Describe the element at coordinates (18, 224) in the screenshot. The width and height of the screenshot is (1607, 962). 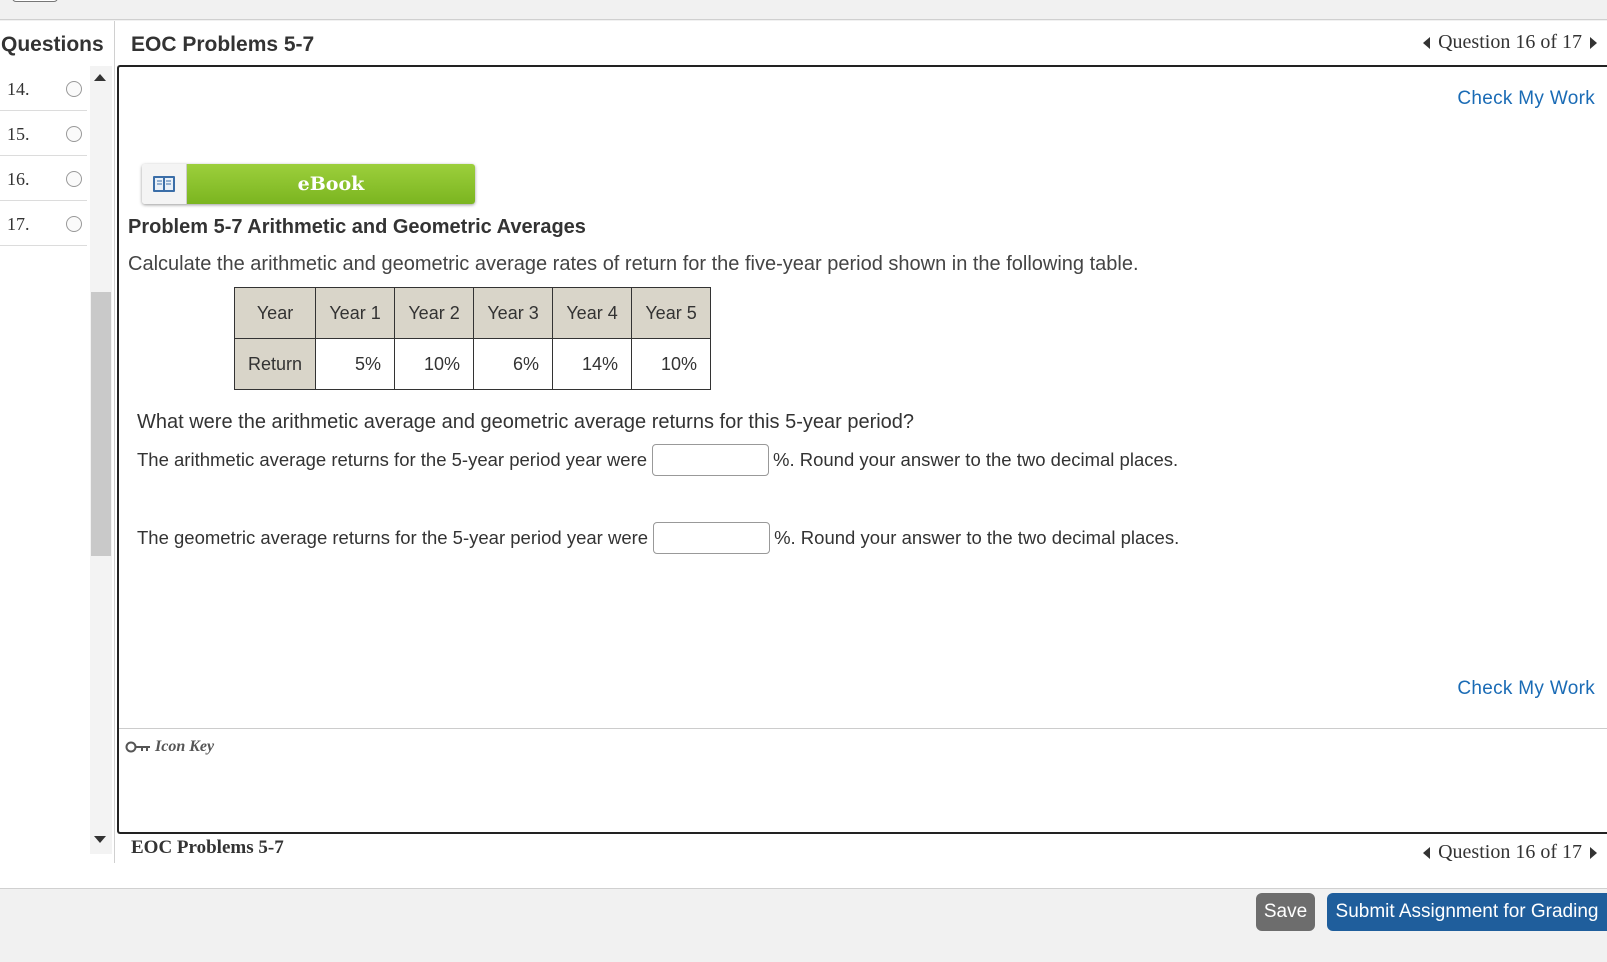
I see `question-number: 17.` at that location.